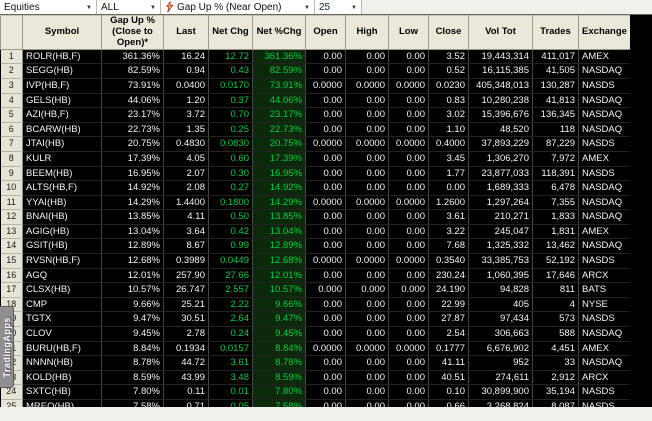  What do you see at coordinates (604, 32) in the screenshot?
I see `column-header-exchange: Exchange` at bounding box center [604, 32].